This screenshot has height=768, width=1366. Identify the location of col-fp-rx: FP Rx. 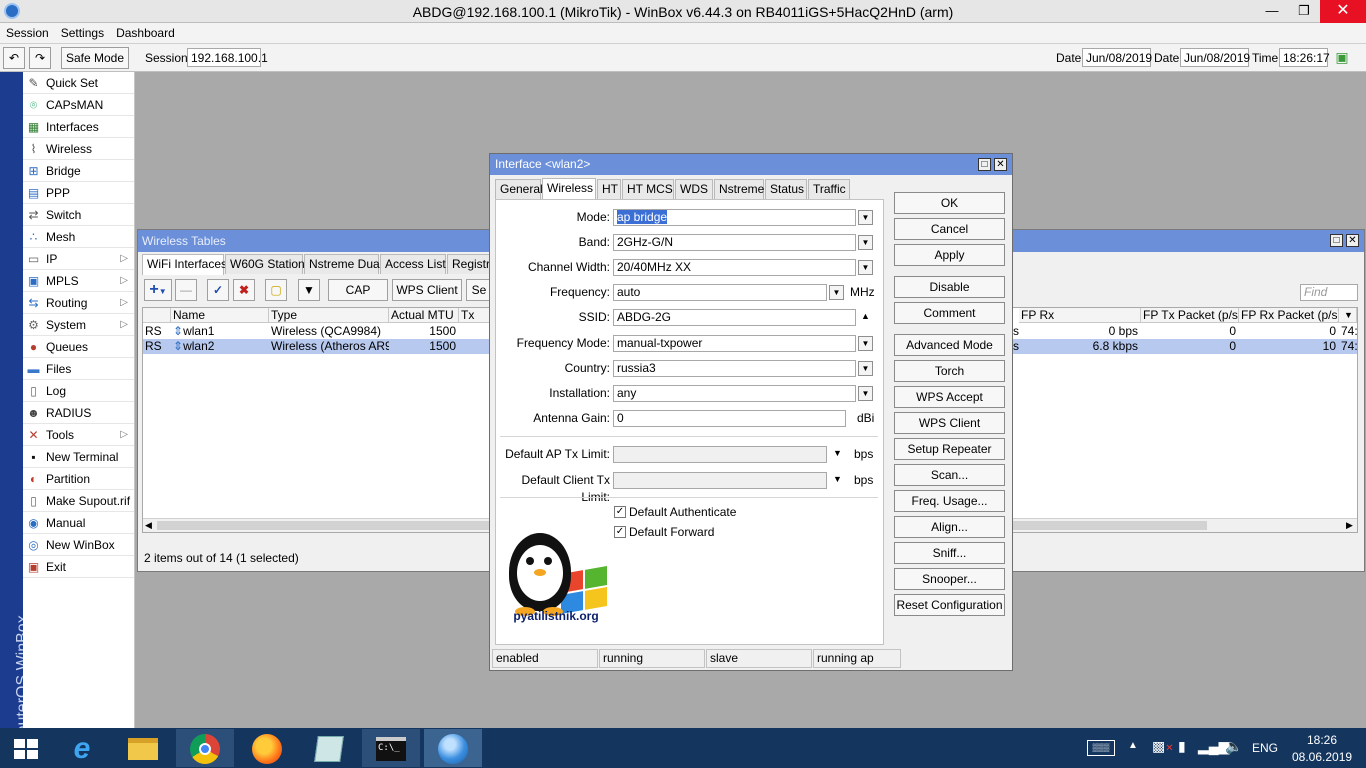
(1080, 315).